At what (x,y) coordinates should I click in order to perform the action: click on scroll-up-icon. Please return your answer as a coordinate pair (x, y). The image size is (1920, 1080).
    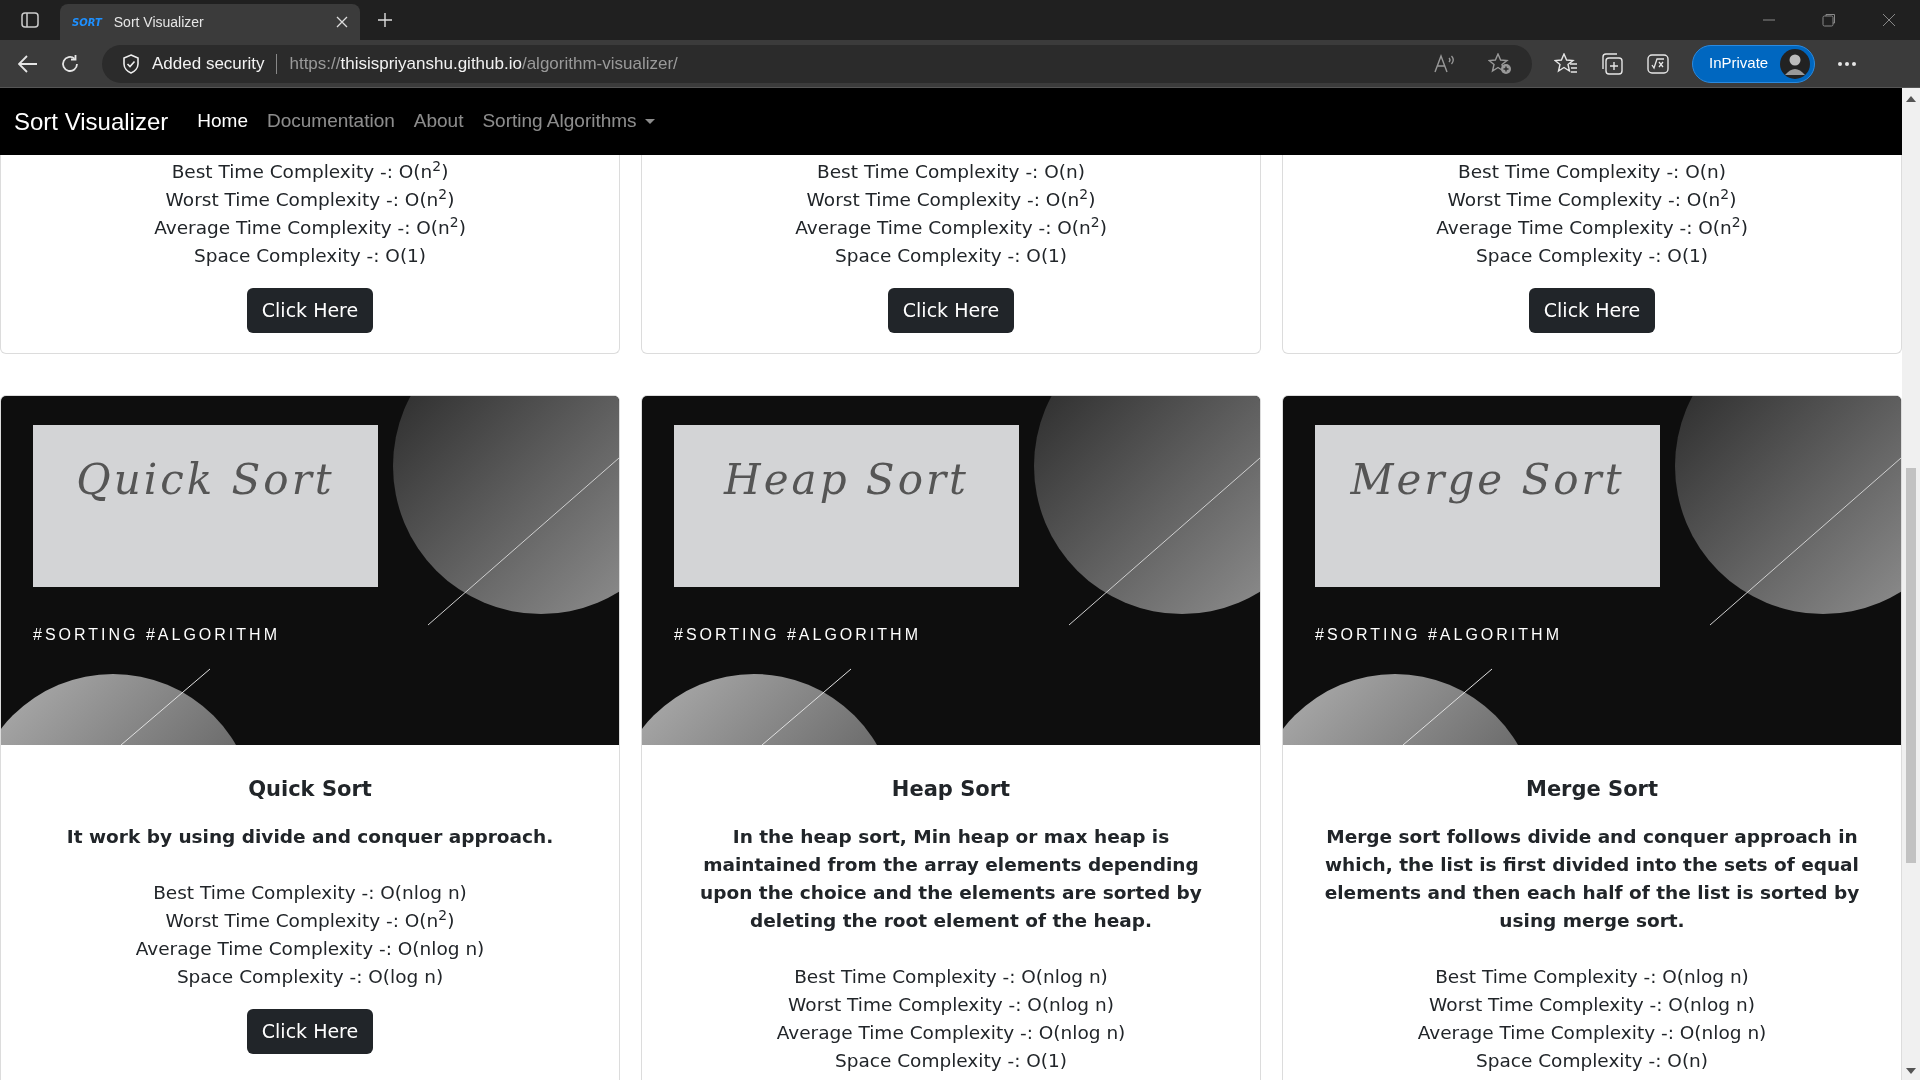
    Looking at the image, I should click on (1911, 99).